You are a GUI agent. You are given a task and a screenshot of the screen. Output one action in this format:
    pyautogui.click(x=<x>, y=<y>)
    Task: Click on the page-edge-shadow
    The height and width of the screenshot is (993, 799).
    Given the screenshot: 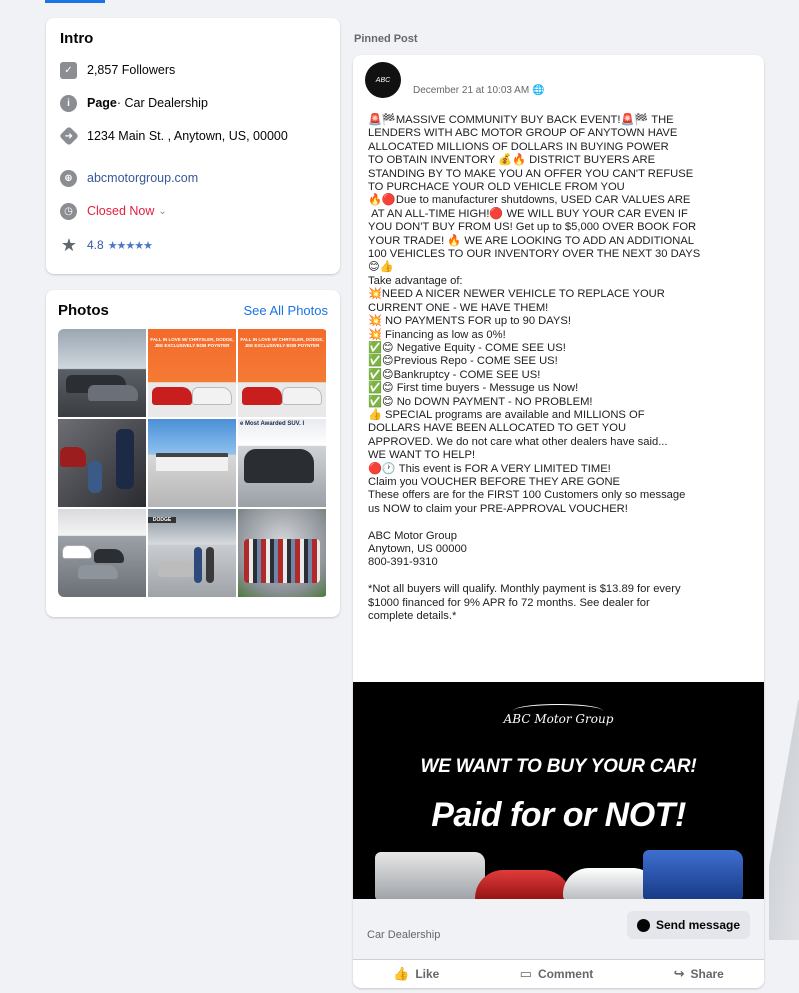 What is the action you would take?
    pyautogui.click(x=784, y=820)
    